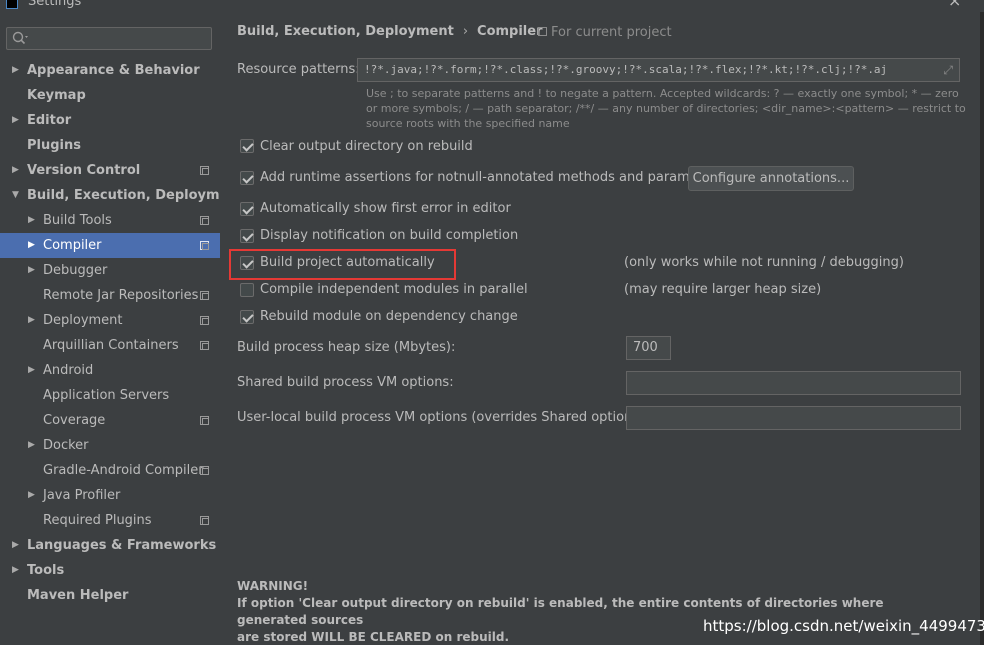 Image resolution: width=984 pixels, height=645 pixels. I want to click on close-icon: ×, so click(954, 5).